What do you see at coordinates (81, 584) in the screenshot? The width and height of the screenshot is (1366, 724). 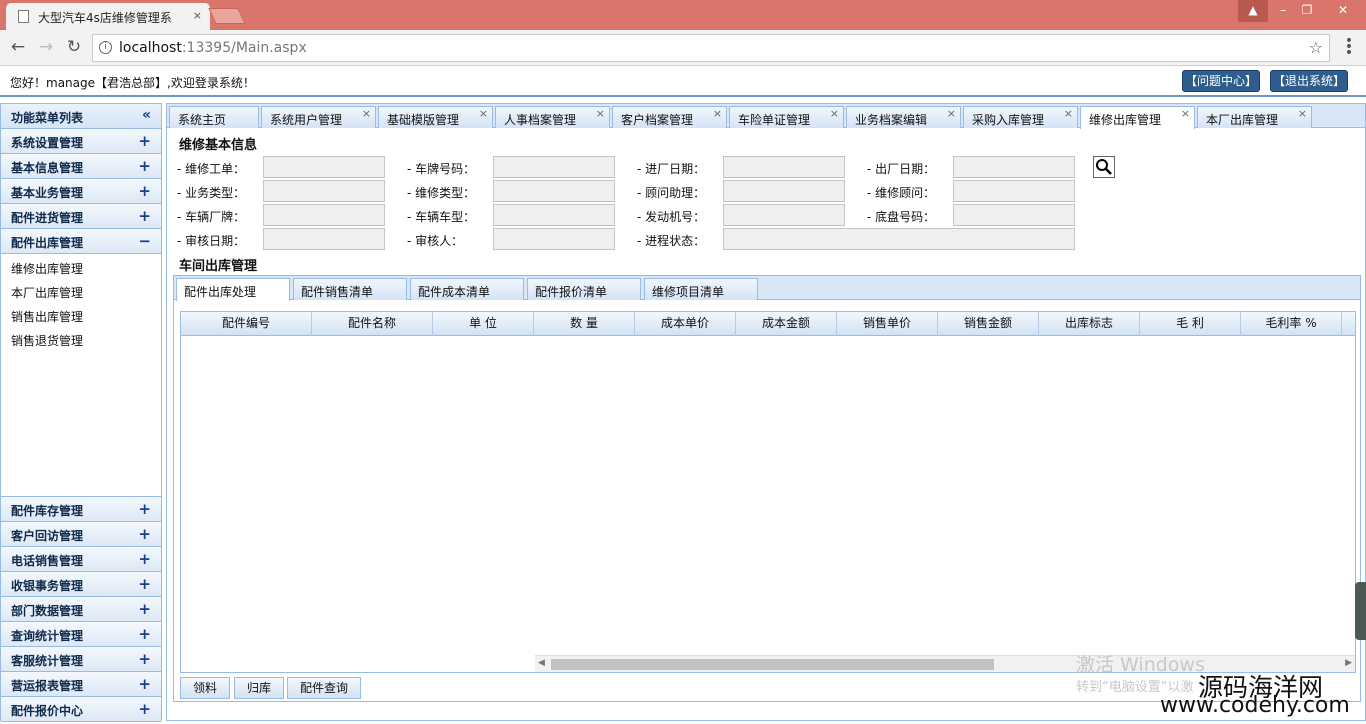 I see `sidebar-section: 收银事务管理 +` at bounding box center [81, 584].